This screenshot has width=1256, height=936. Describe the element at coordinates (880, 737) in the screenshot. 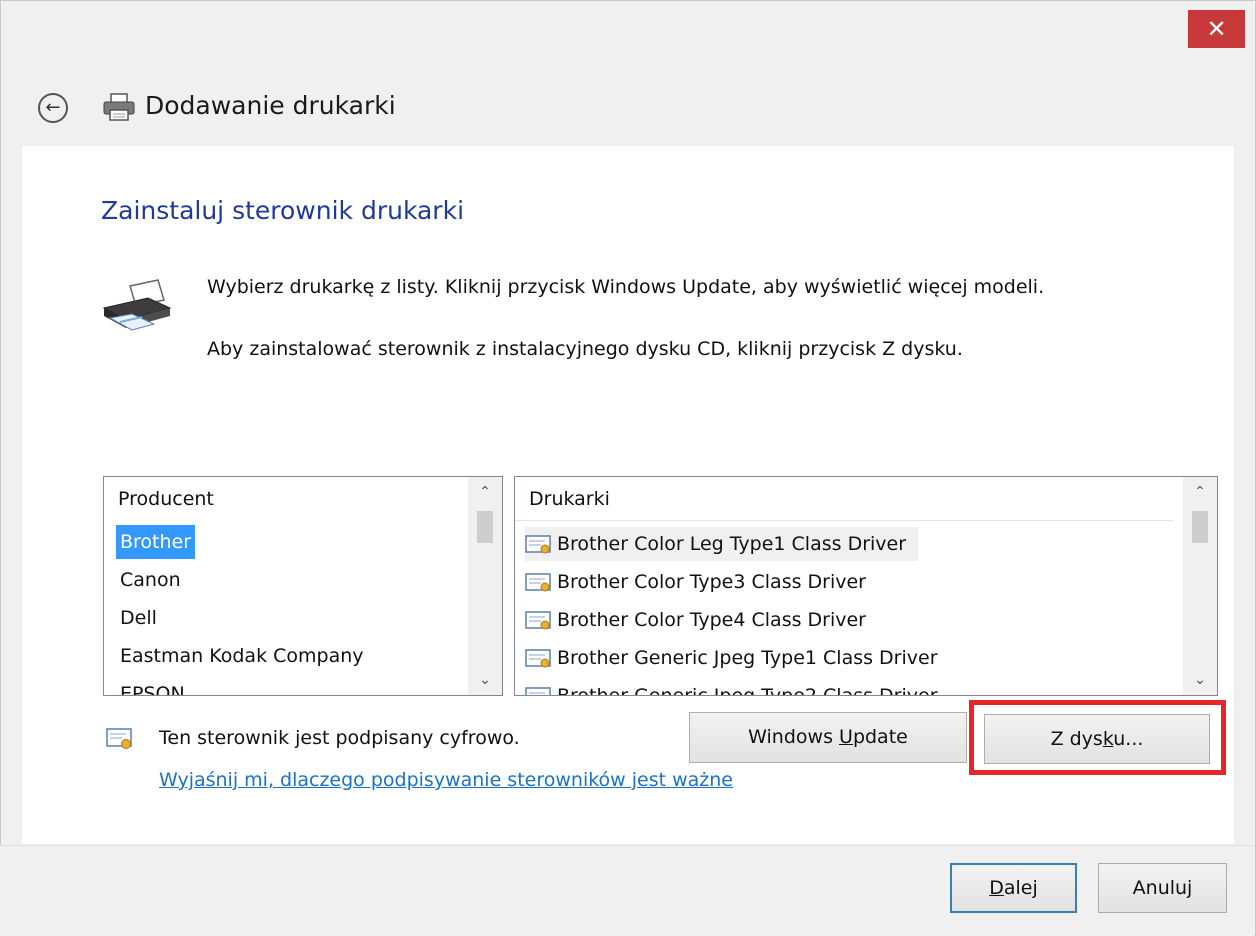

I see `button-label: pdate` at that location.